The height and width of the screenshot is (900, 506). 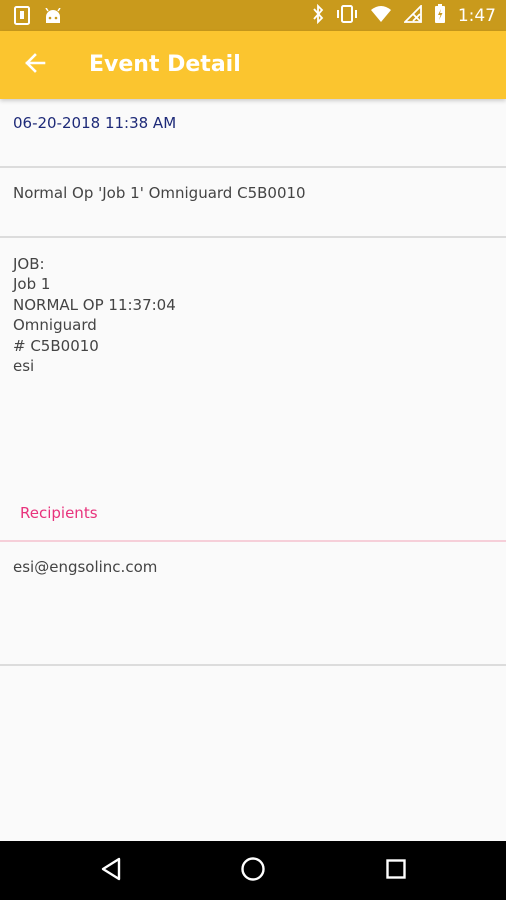 I want to click on recipient-row: esi@engsolinc.com, so click(x=253, y=603).